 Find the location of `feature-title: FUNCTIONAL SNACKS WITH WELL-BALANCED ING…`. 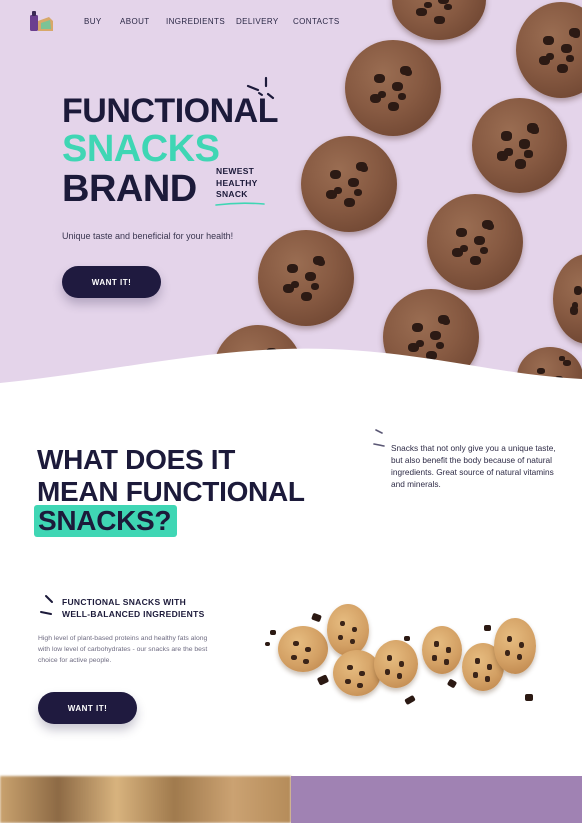

feature-title: FUNCTIONAL SNACKS WITH WELL-BALANCED ING… is located at coordinates (133, 608).